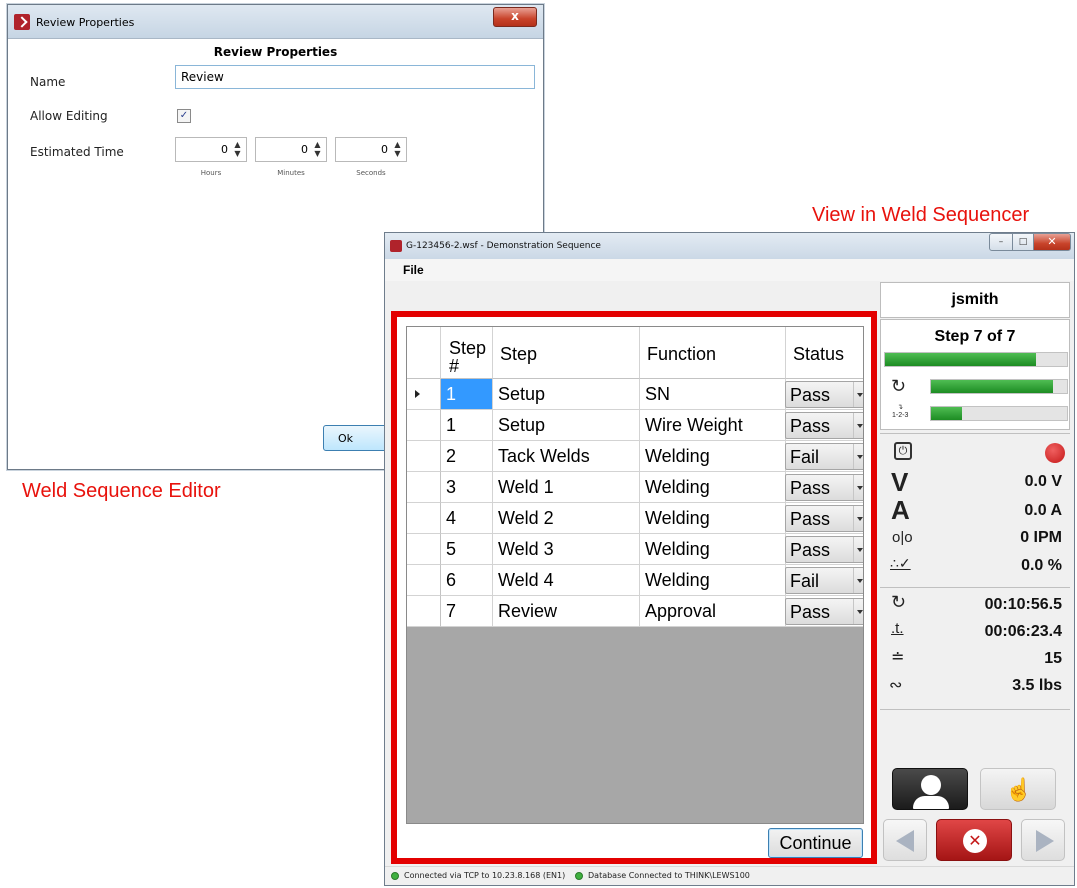  Describe the element at coordinates (184, 116) in the screenshot. I see `allow-editing-checkbox: ✓` at that location.